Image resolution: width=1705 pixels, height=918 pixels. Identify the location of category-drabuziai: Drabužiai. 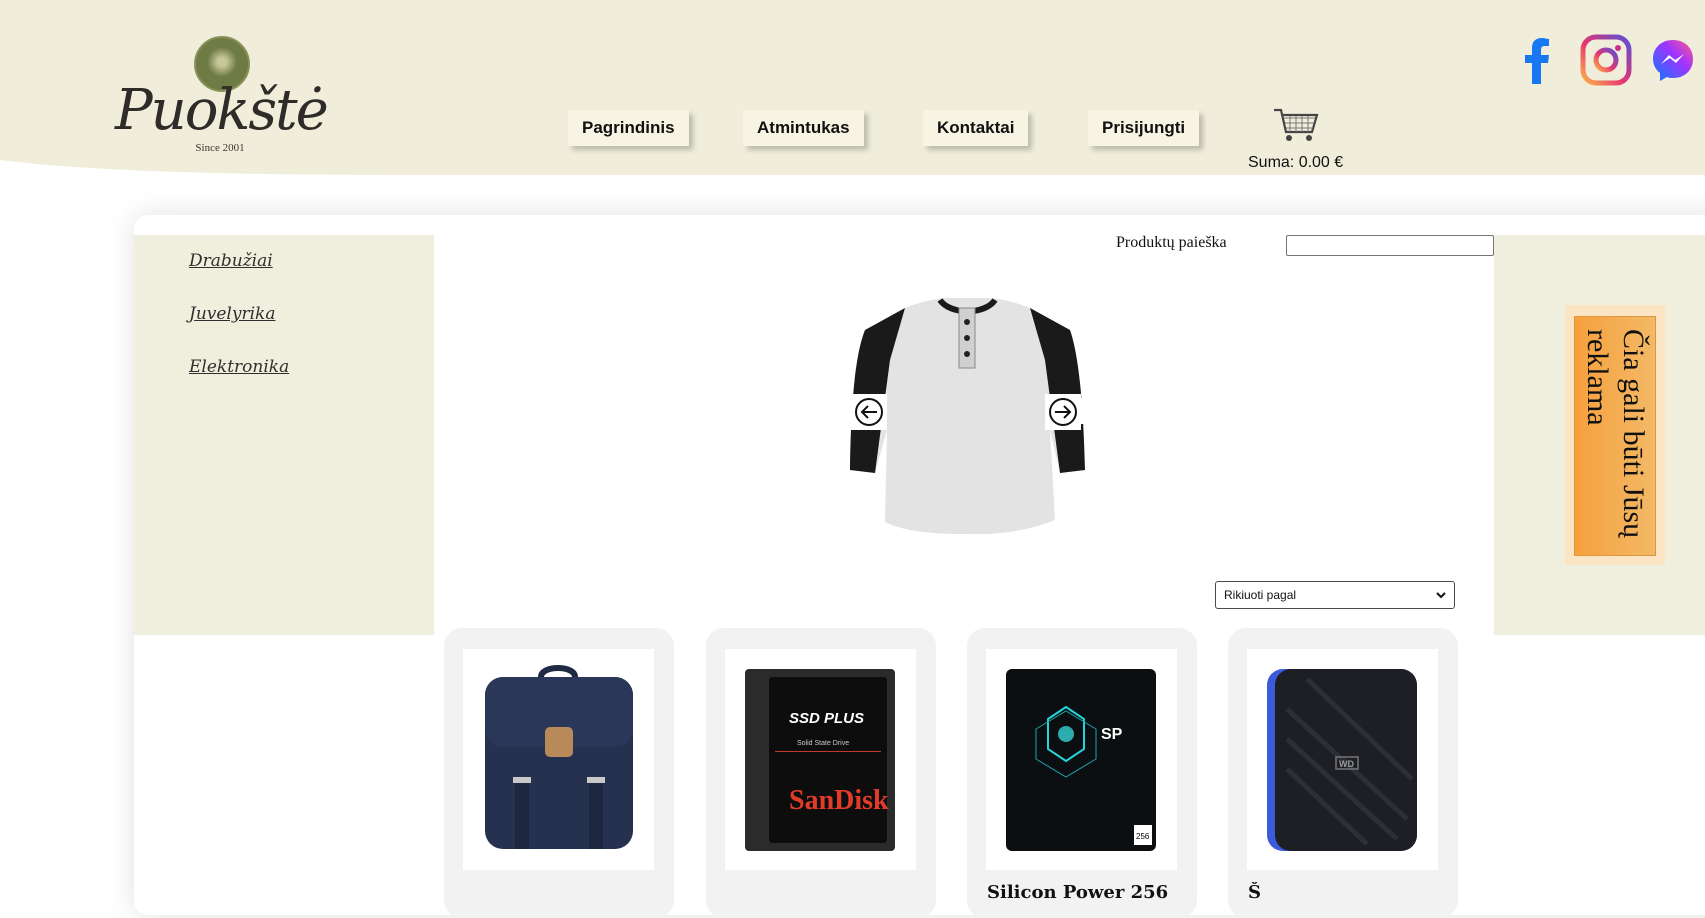
(231, 261).